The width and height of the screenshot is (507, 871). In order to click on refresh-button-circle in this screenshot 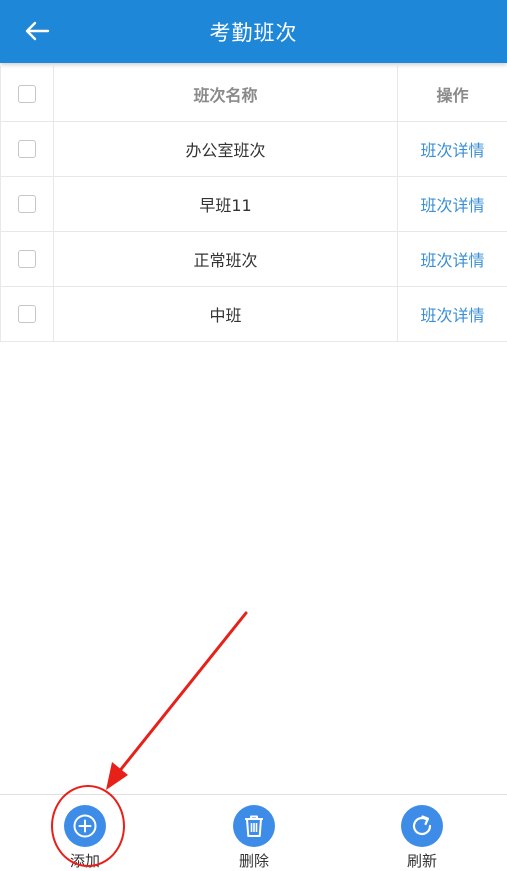, I will do `click(422, 826)`.